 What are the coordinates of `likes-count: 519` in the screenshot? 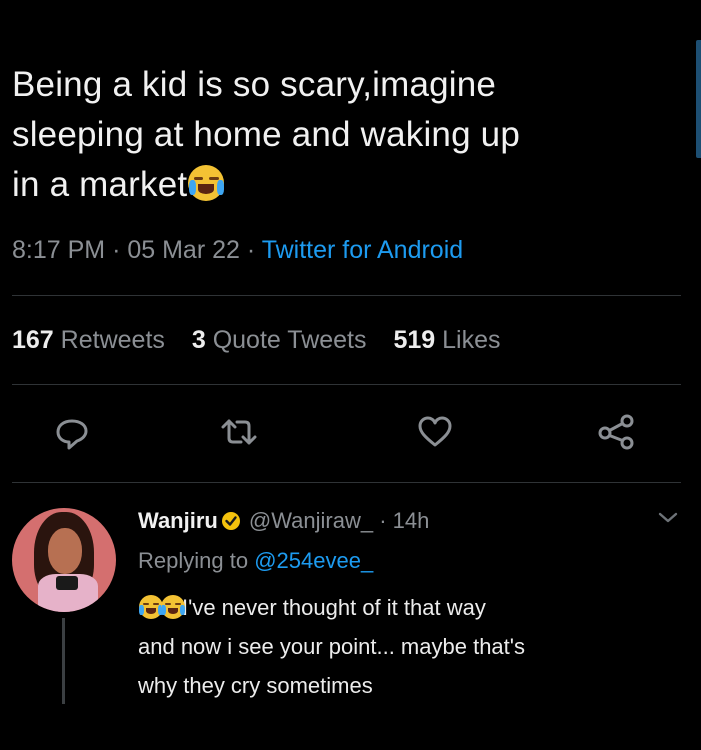 It's located at (414, 340).